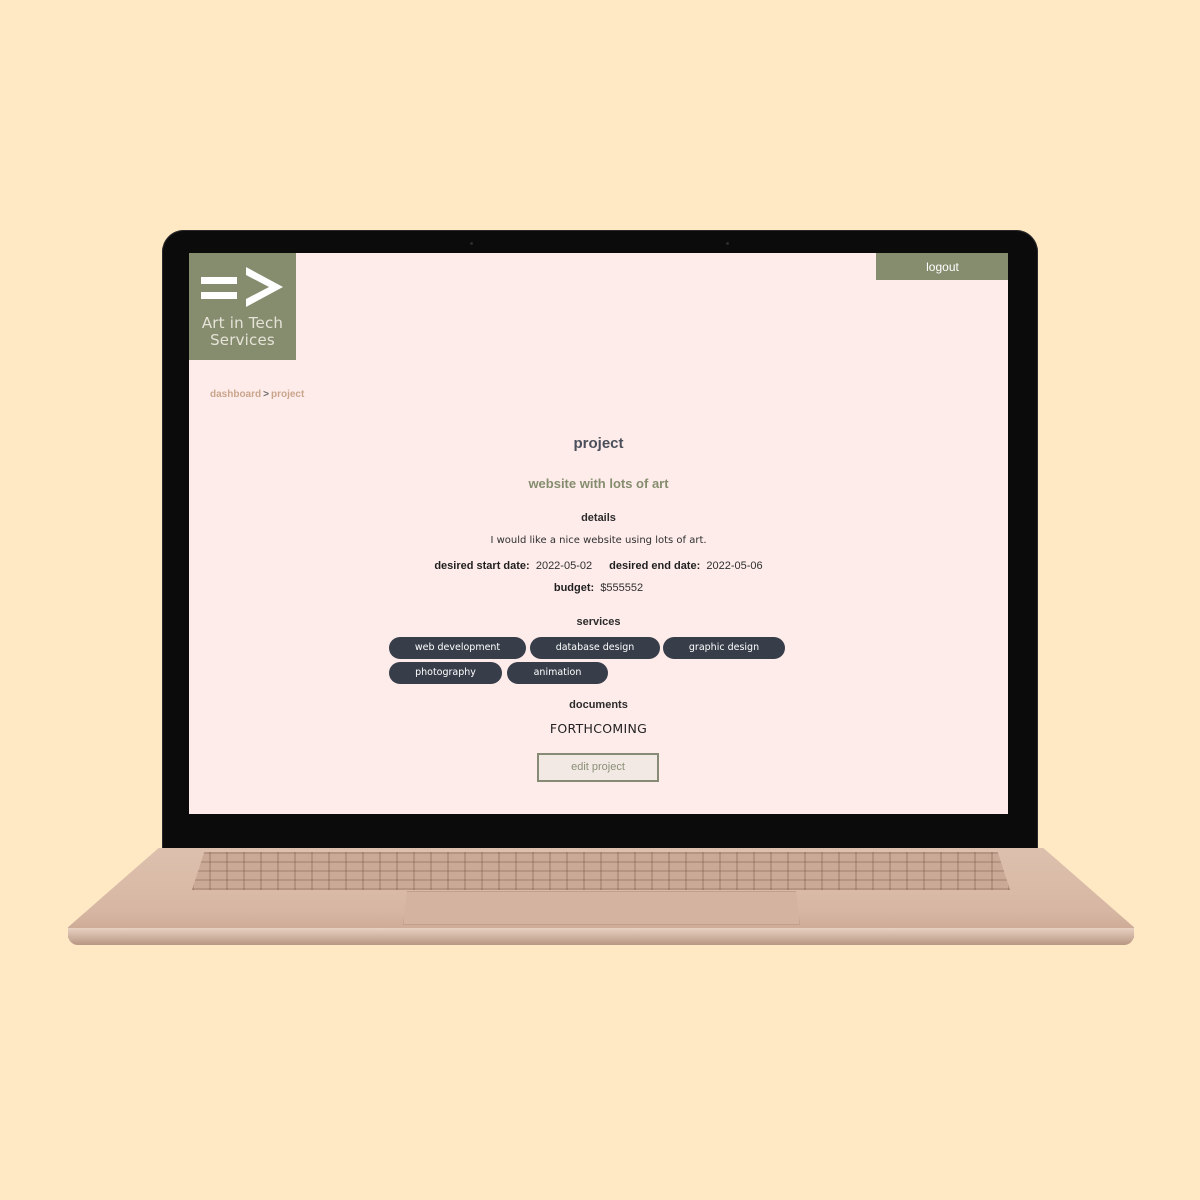 The width and height of the screenshot is (1200, 1200). Describe the element at coordinates (598, 767) in the screenshot. I see `edit-project-button: edit project` at that location.